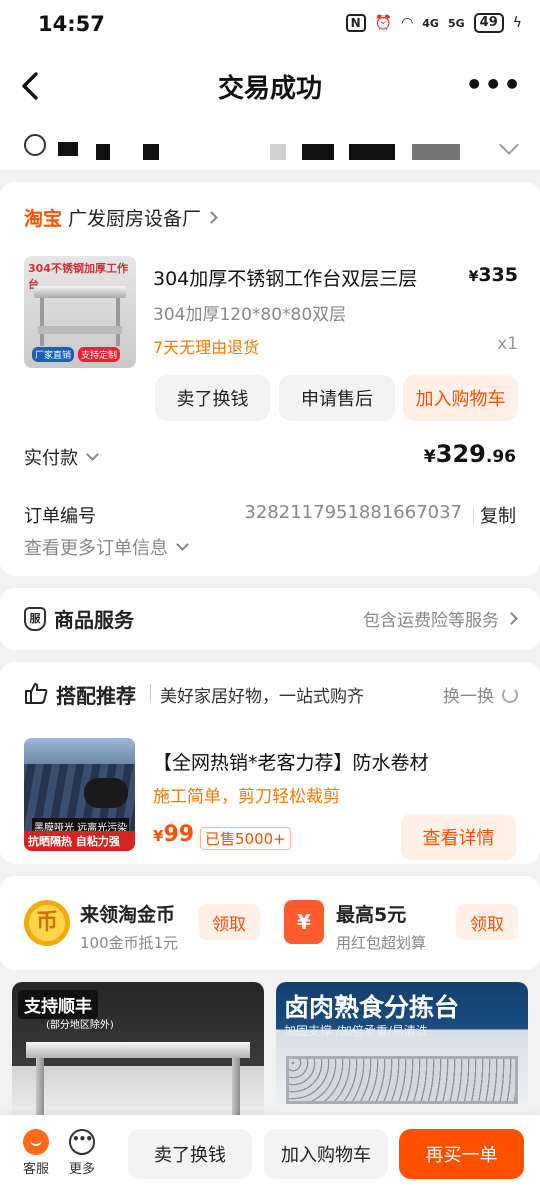 This screenshot has width=540, height=1200. What do you see at coordinates (285, 277) in the screenshot?
I see `product-title: 304加厚不锈钢工作台双层三层` at bounding box center [285, 277].